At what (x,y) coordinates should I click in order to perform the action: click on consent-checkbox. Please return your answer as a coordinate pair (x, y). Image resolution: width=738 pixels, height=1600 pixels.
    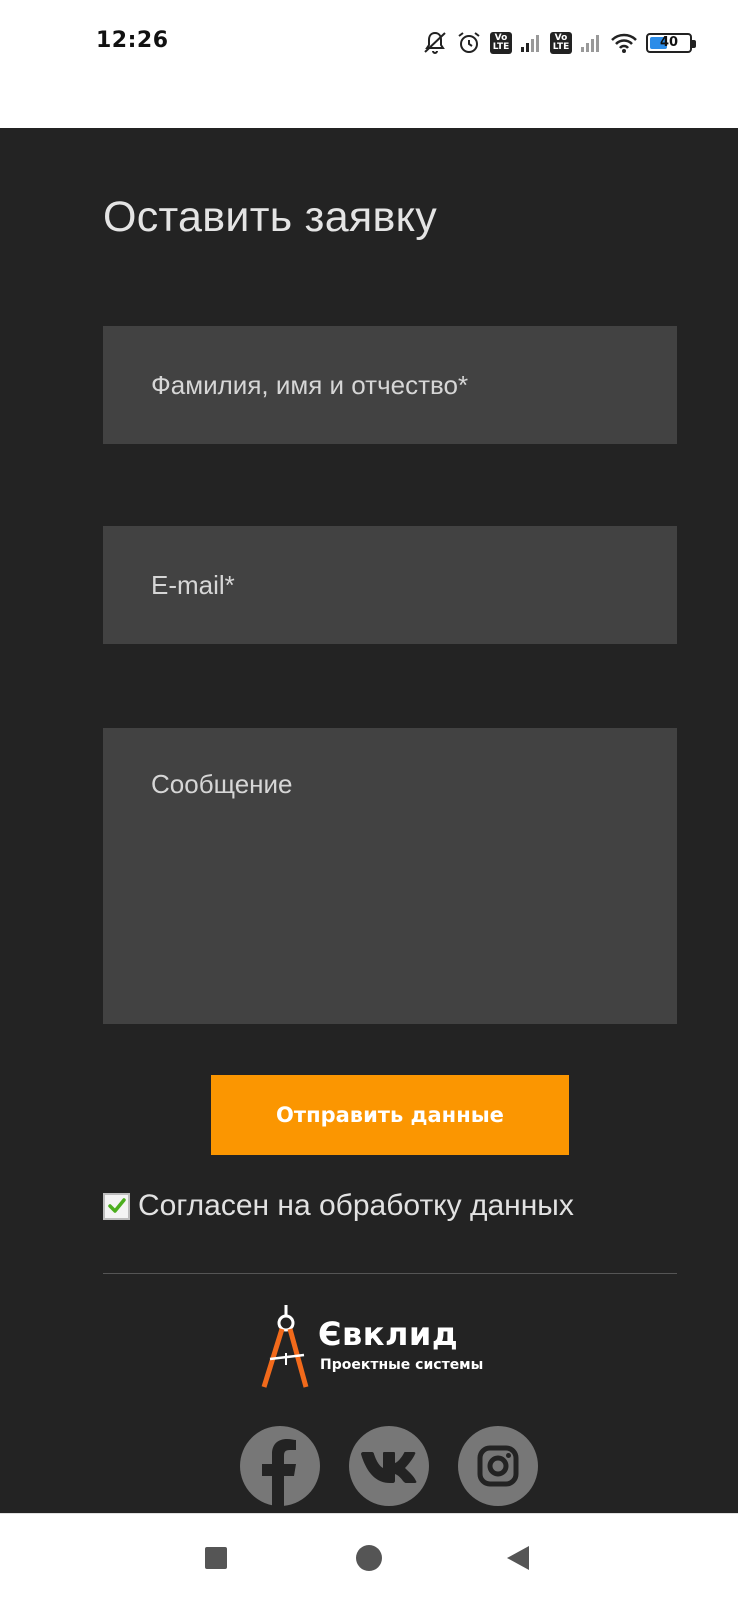
    Looking at the image, I should click on (116, 1206).